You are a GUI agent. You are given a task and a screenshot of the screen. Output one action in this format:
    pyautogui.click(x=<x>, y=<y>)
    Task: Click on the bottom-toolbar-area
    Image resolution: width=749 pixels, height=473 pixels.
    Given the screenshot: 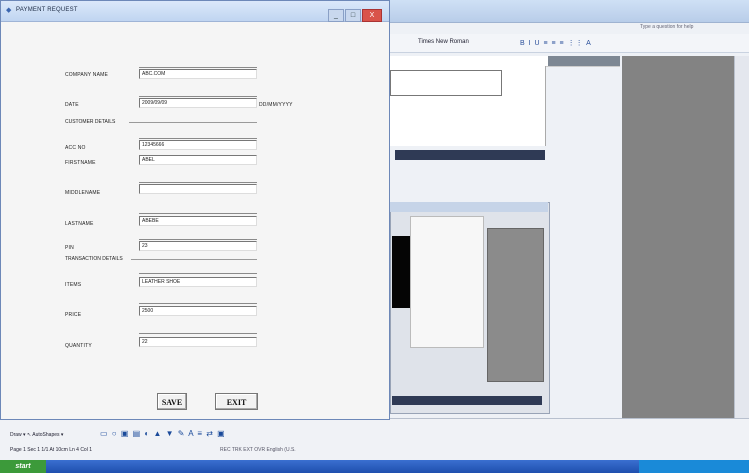 What is the action you would take?
    pyautogui.click(x=374, y=439)
    